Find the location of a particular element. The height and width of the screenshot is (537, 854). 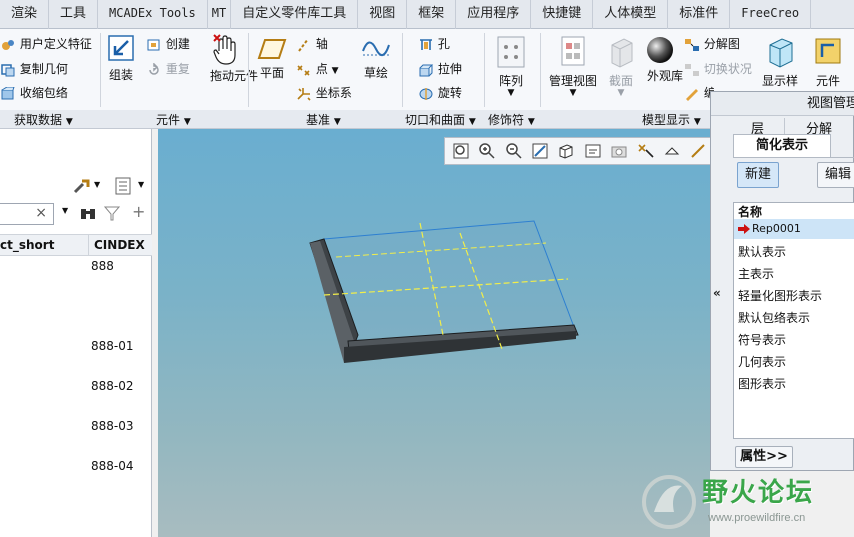

tree-cell-cindex: 888-03 is located at coordinates (112, 426).